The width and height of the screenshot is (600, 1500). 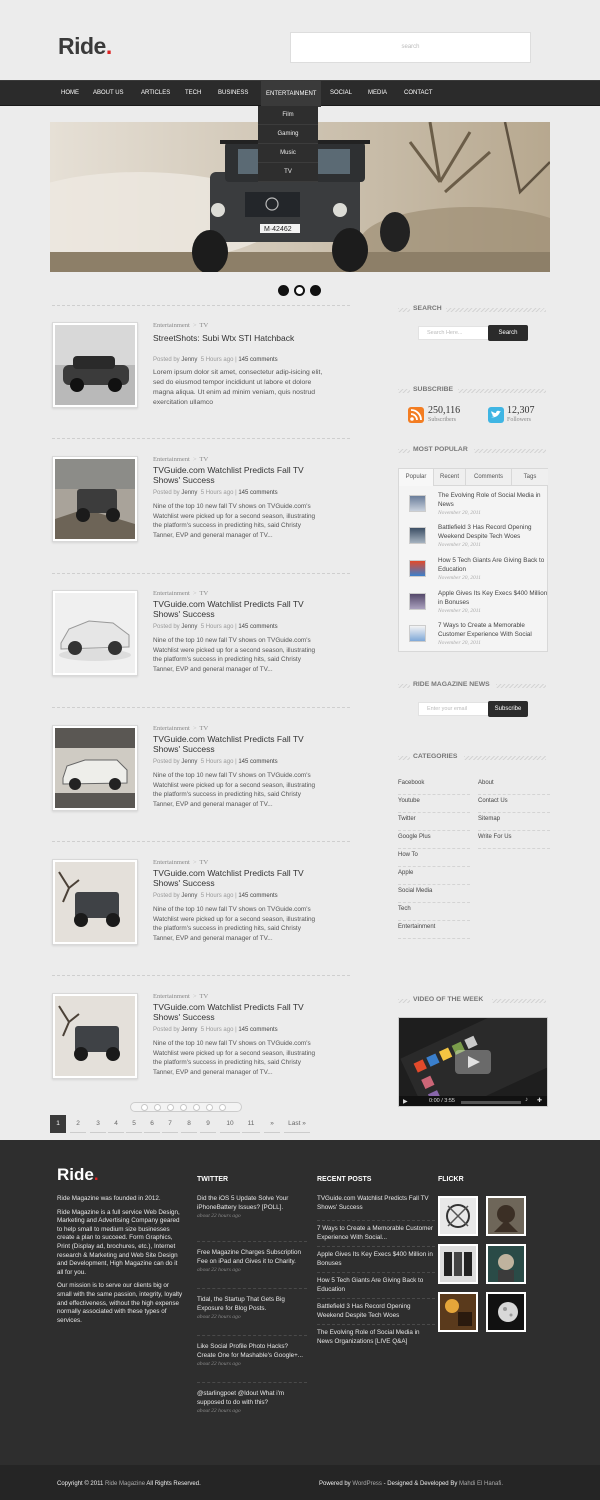 I want to click on author-link: Mahdi El Hanafi., so click(x=481, y=1484).